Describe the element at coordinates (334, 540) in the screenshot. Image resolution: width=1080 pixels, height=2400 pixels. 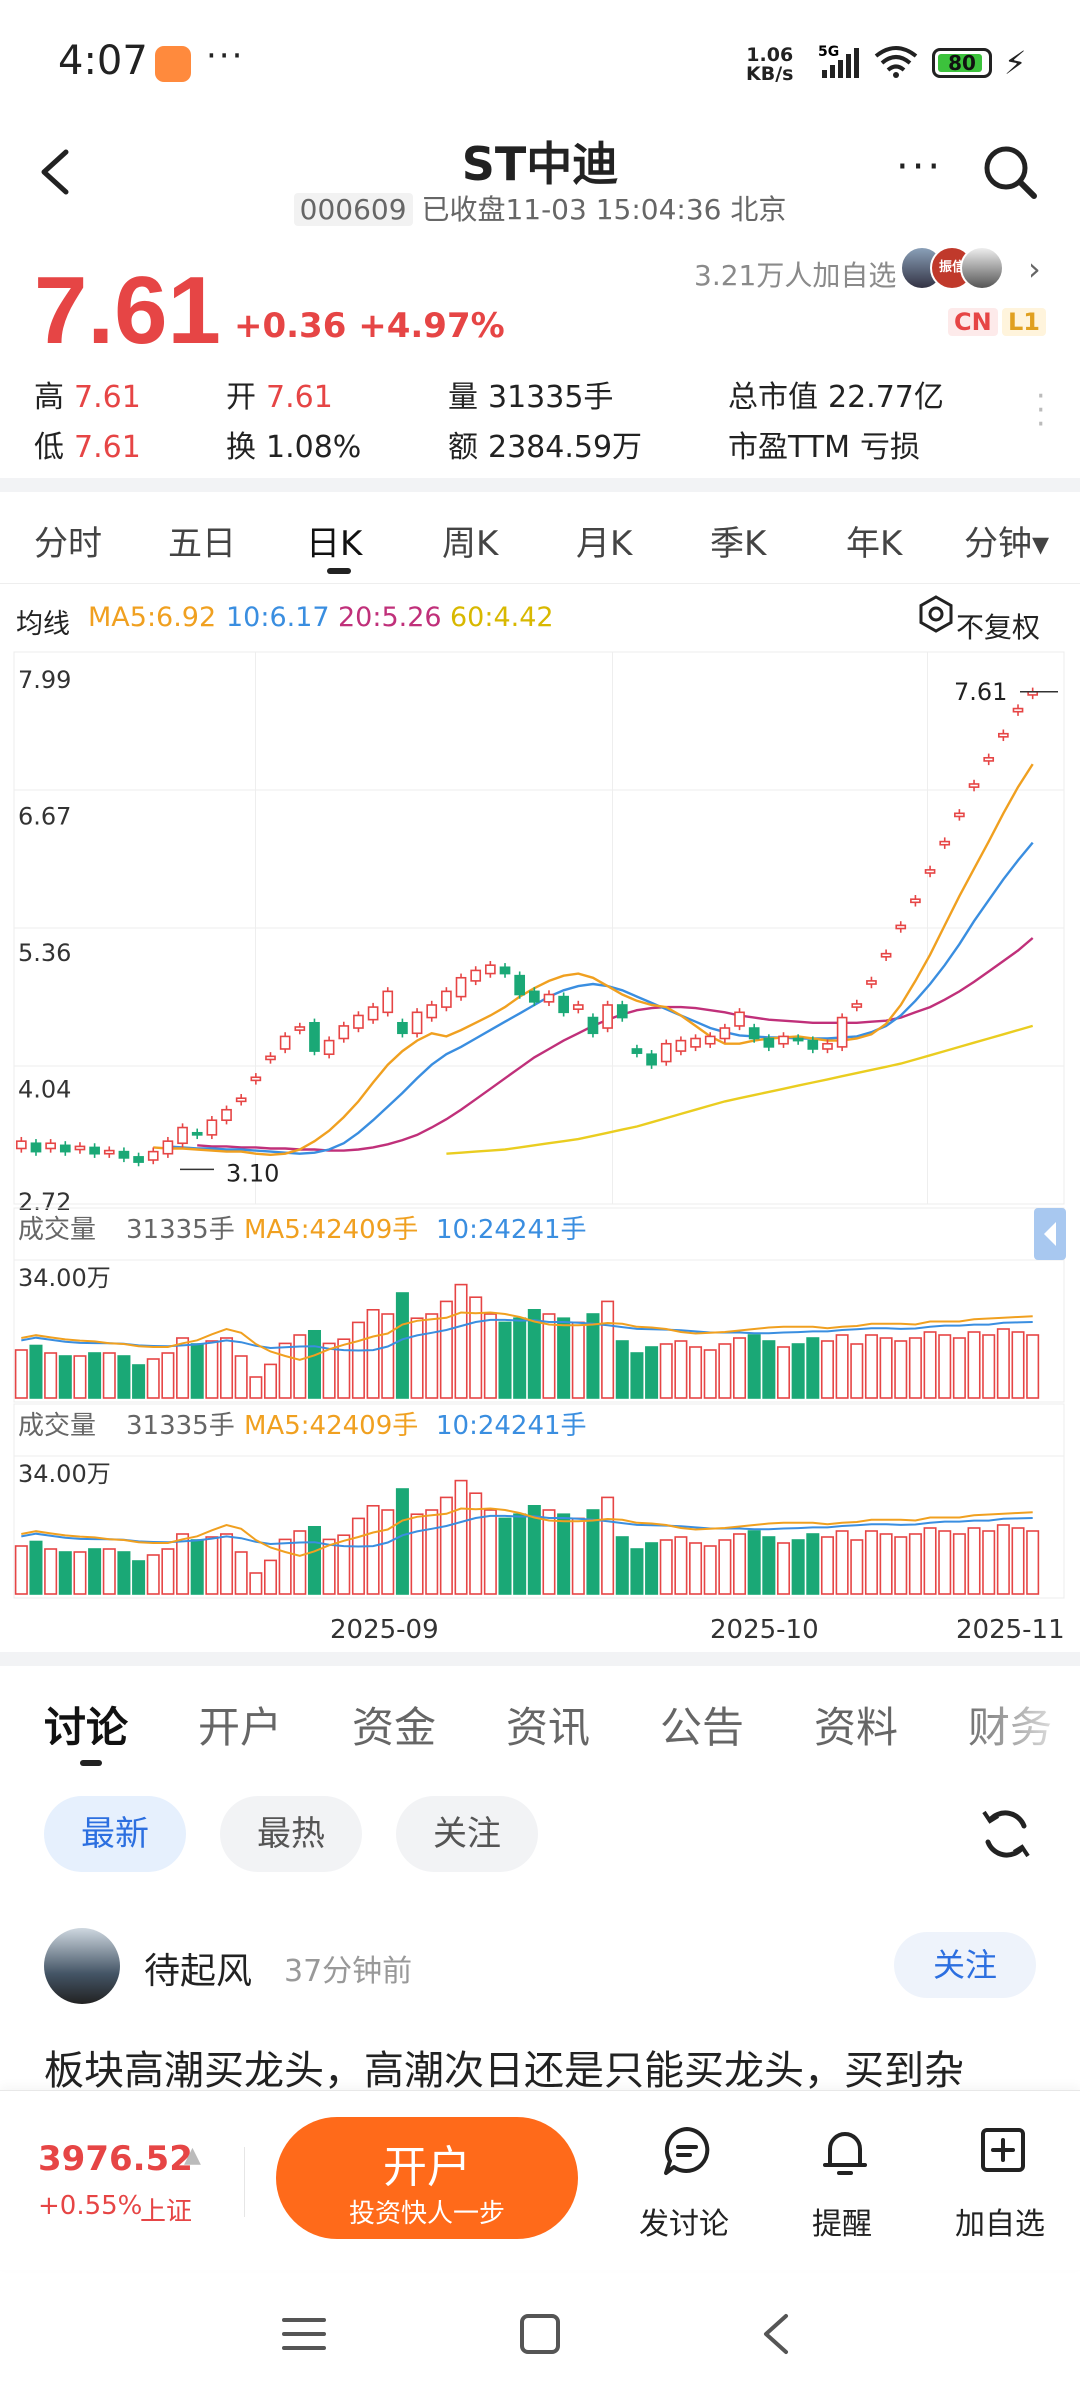
I see `tab-daily-k: 日K` at that location.